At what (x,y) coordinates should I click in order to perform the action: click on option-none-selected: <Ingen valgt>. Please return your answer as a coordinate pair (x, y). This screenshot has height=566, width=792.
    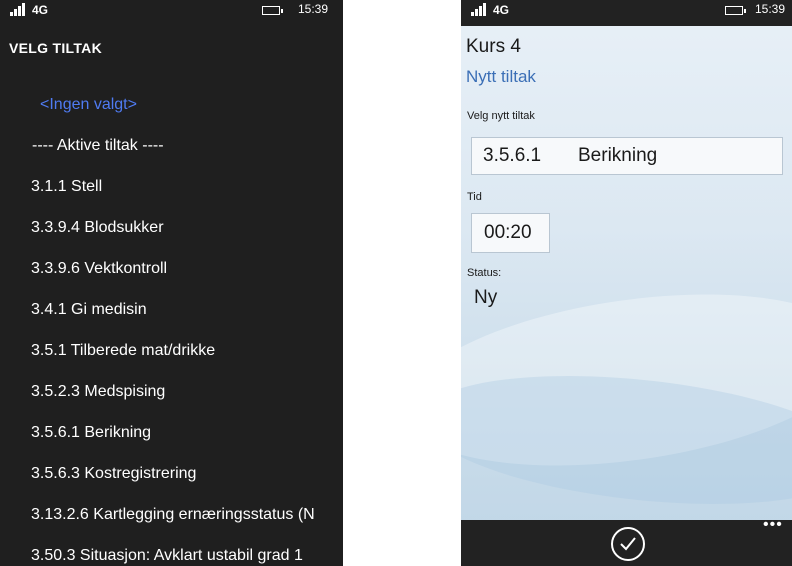
    Looking at the image, I should click on (171, 104).